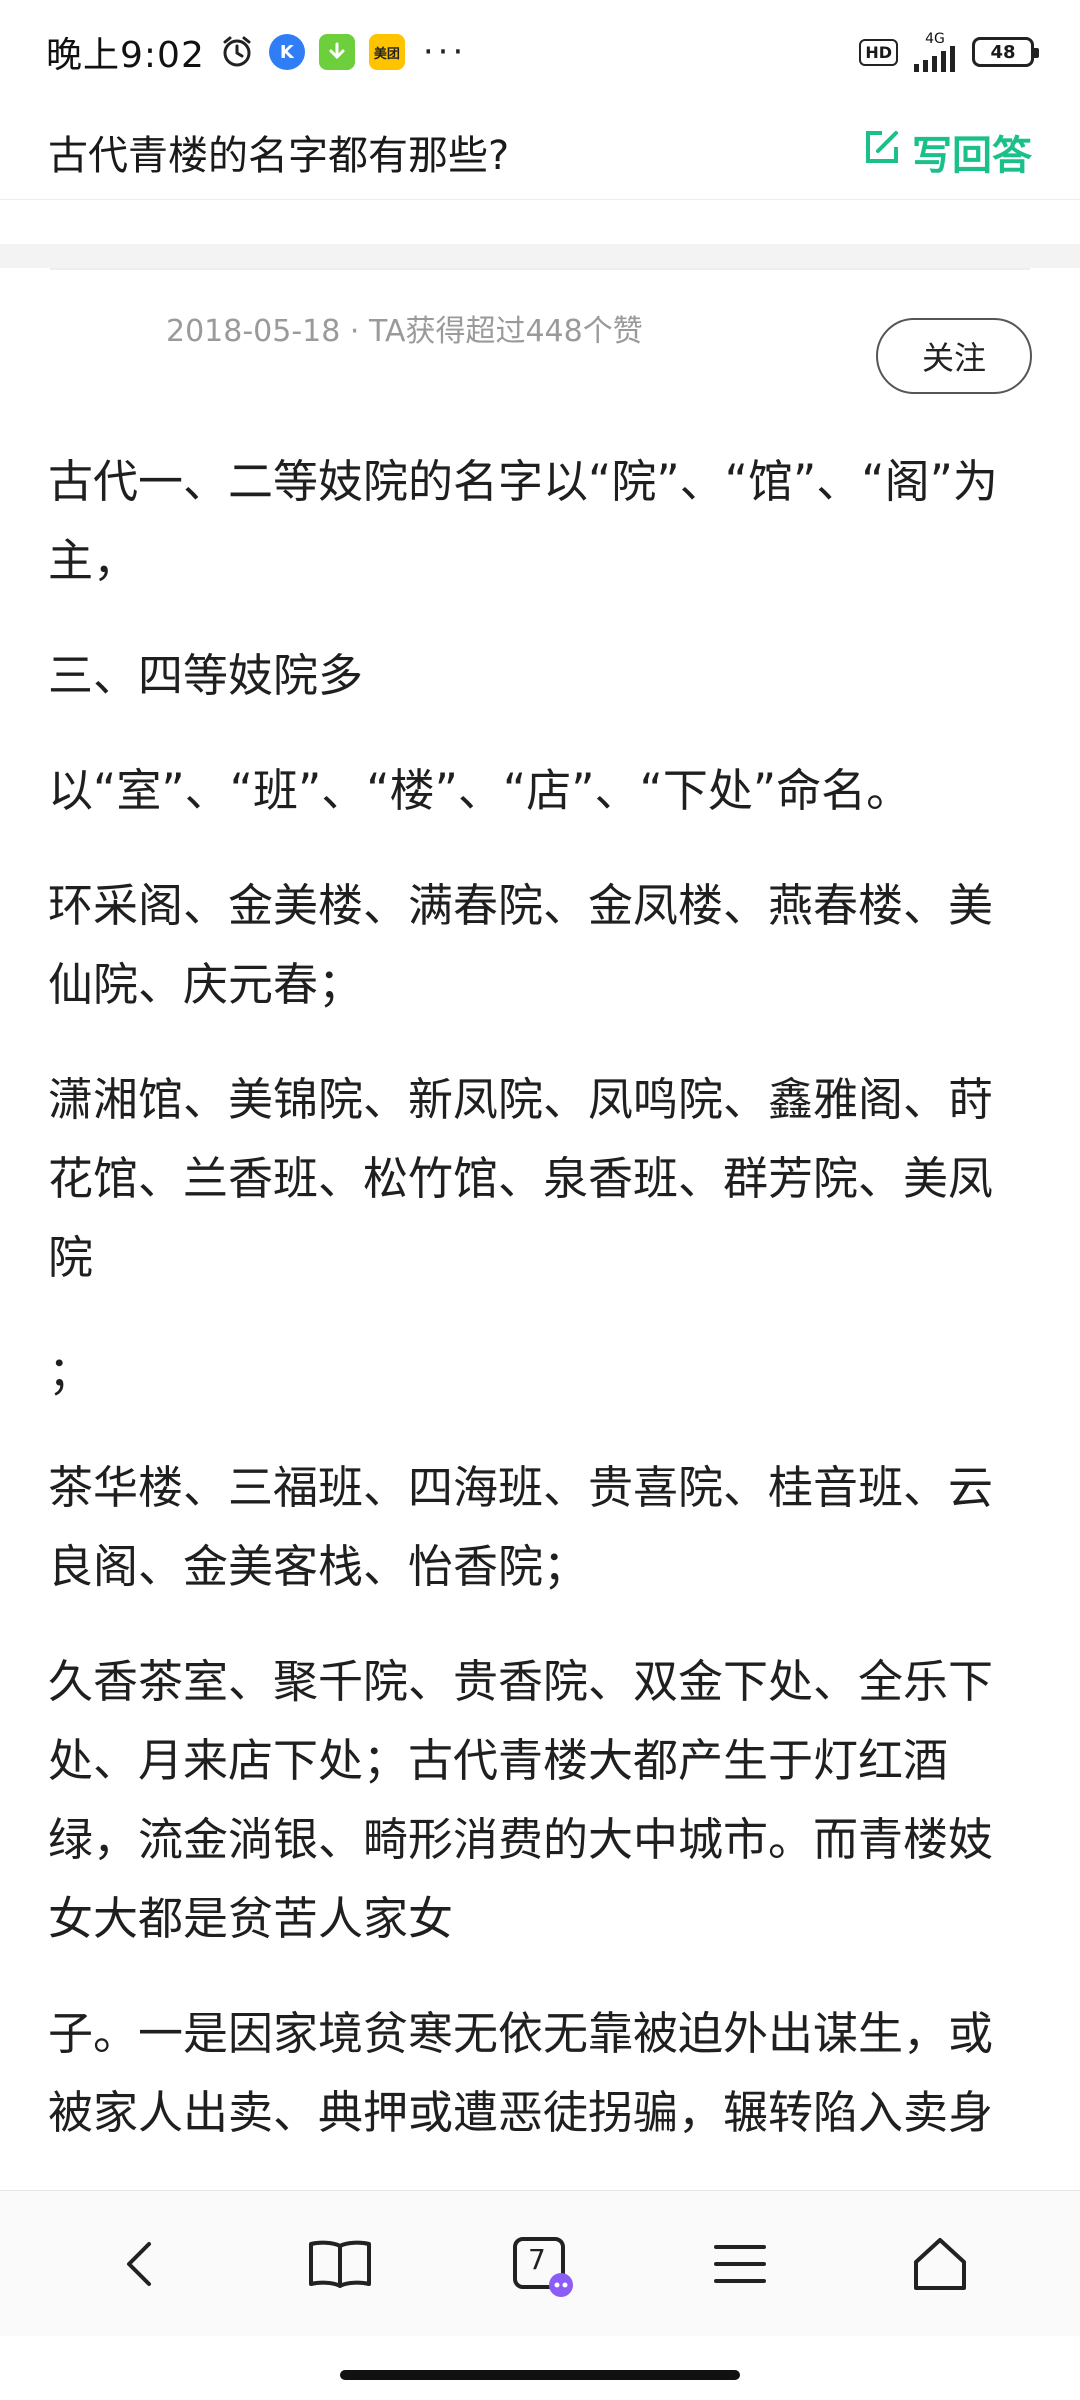 The width and height of the screenshot is (1080, 2400). I want to click on answer-paragraph: 古代一、二等妓院的名字以“院”、“馆”、“阁”为主，, so click(523, 521).